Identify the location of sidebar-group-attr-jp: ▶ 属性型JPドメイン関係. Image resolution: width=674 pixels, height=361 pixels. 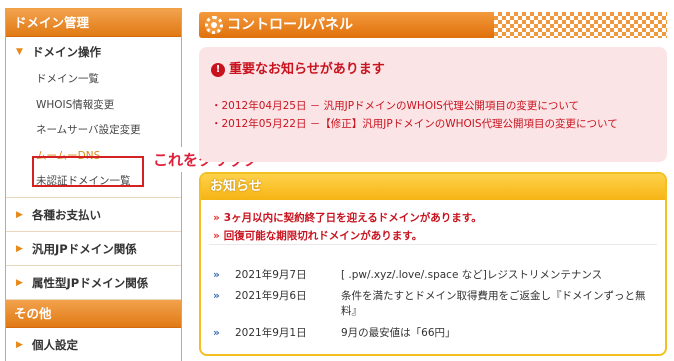
(93, 282).